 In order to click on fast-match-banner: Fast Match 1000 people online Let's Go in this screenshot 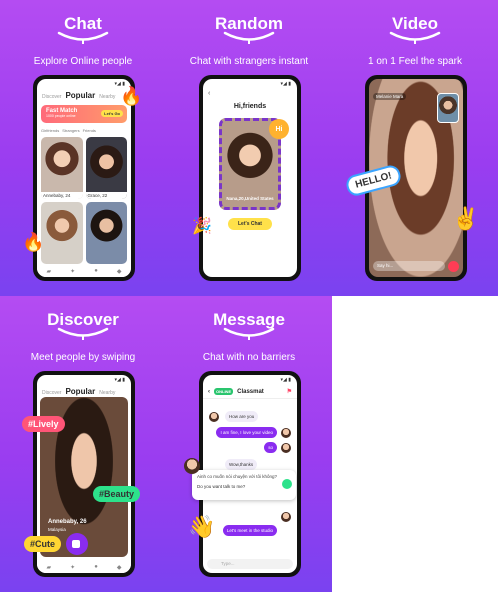, I will do `click(84, 114)`.